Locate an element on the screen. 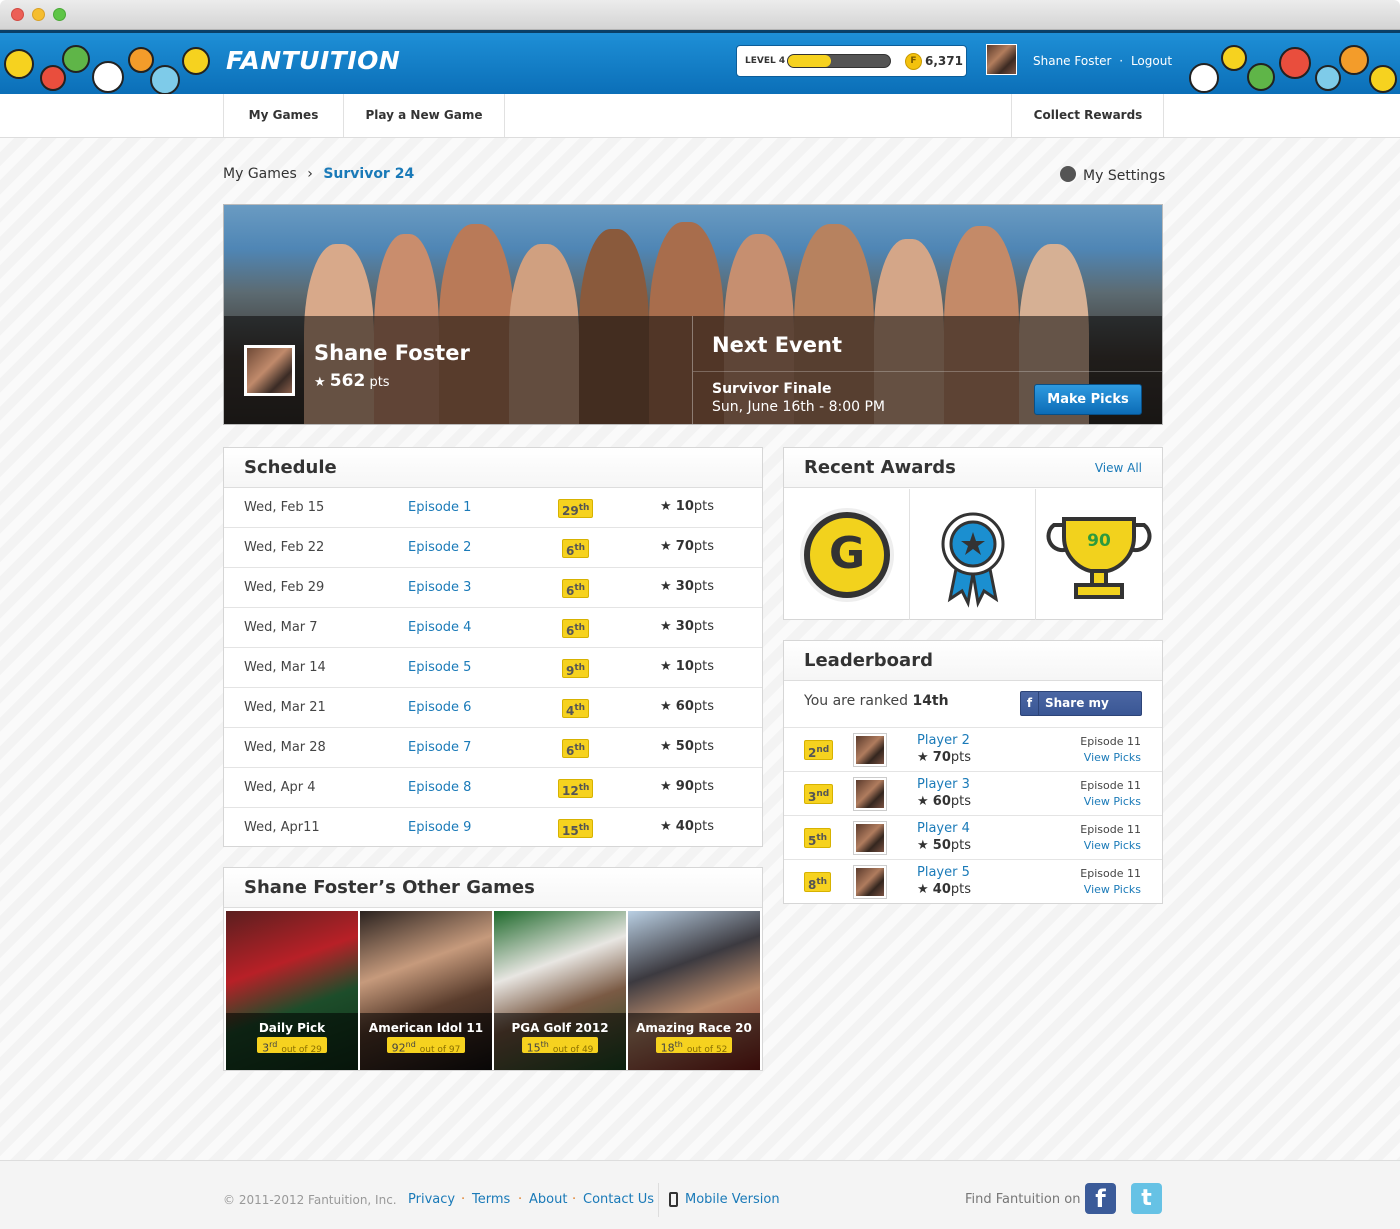 This screenshot has height=1229, width=1400. decorative-doodles-right is located at coordinates (1292, 70).